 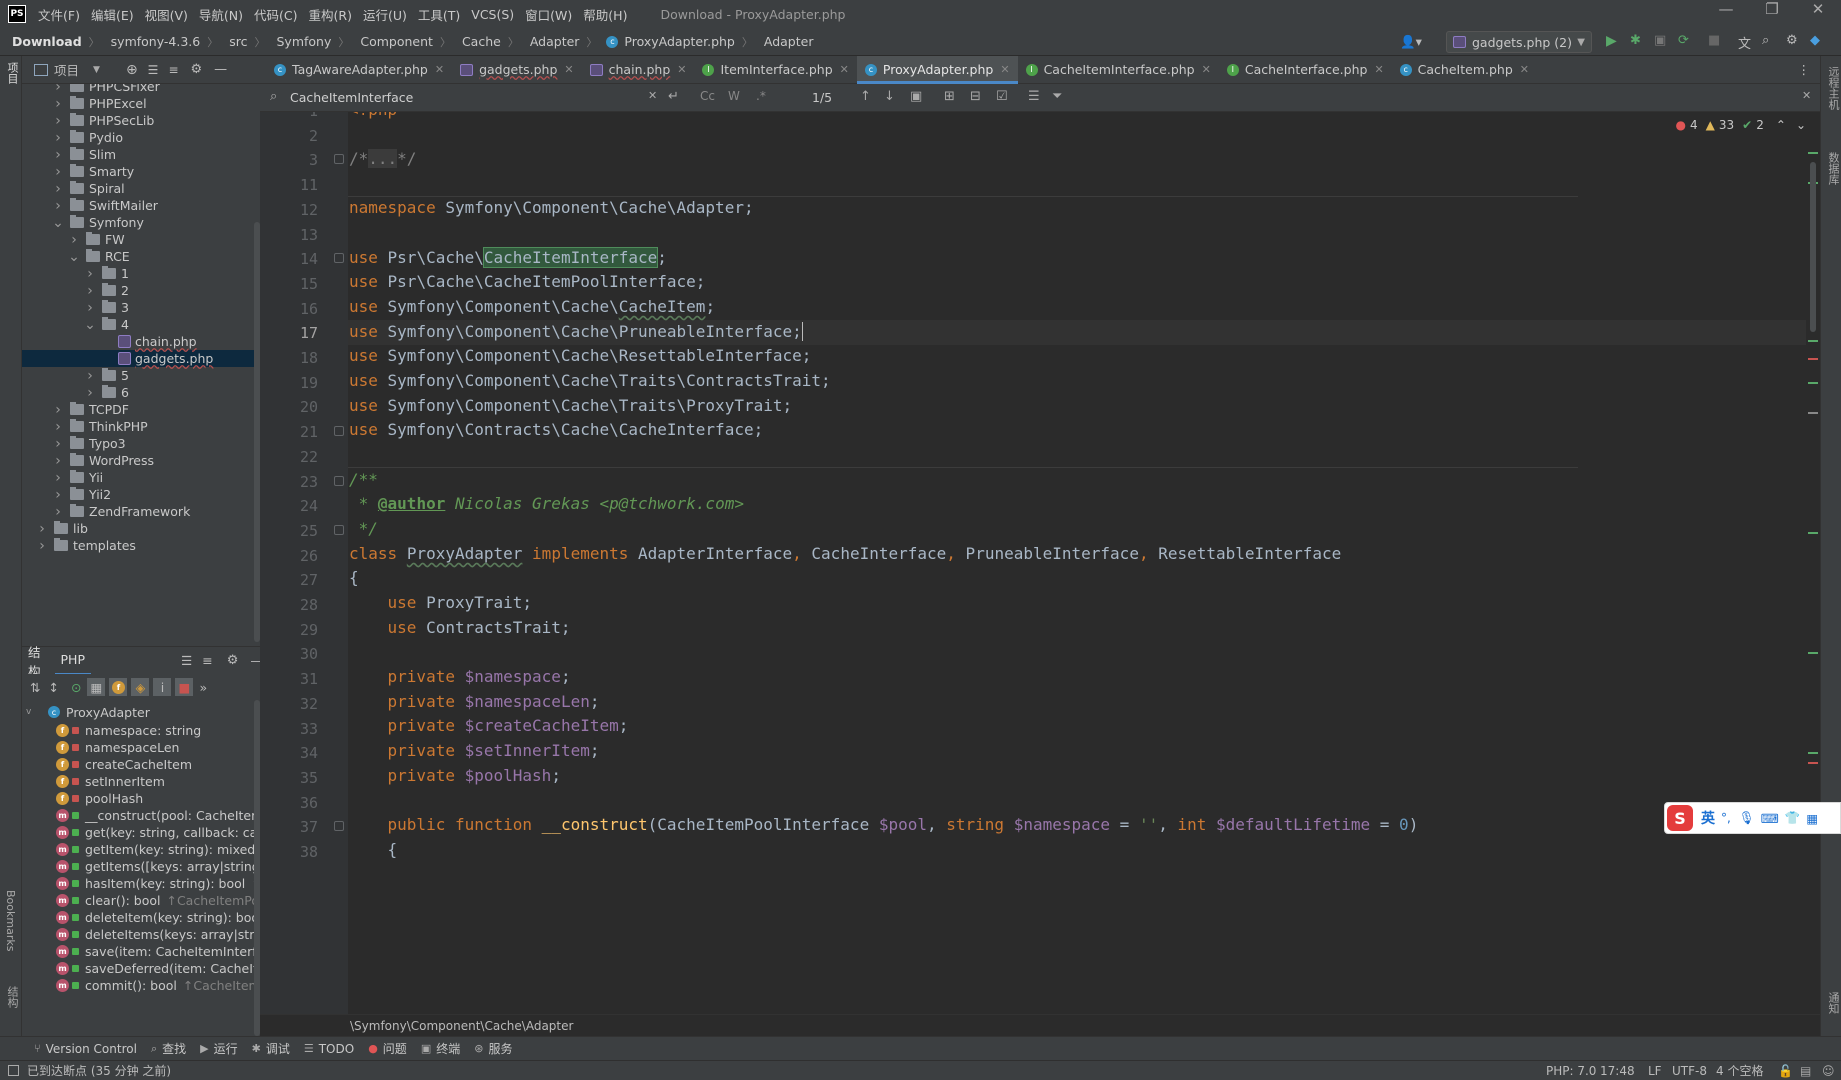 What do you see at coordinates (106, 290) in the screenshot?
I see `tree-folder: › 2` at bounding box center [106, 290].